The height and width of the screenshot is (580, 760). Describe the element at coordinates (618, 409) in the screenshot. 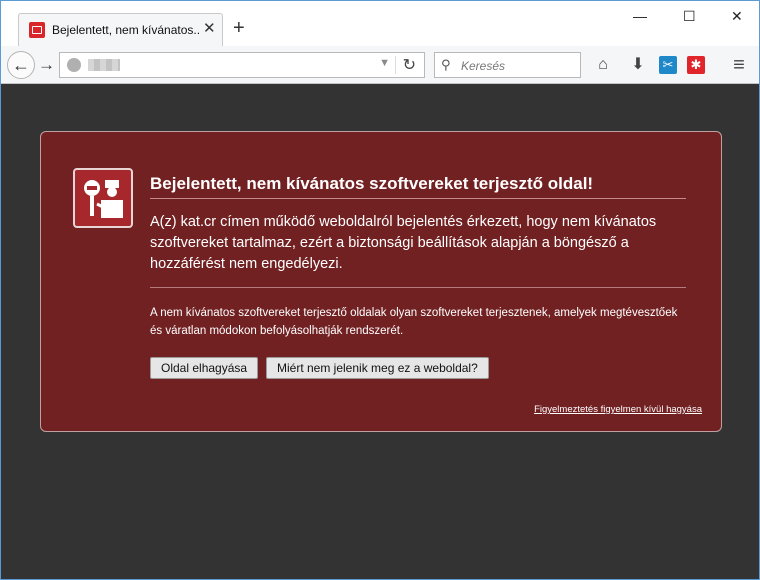

I see `ignore-warning-link: Figyelmeztetés figyelmen kívül hagyása` at that location.